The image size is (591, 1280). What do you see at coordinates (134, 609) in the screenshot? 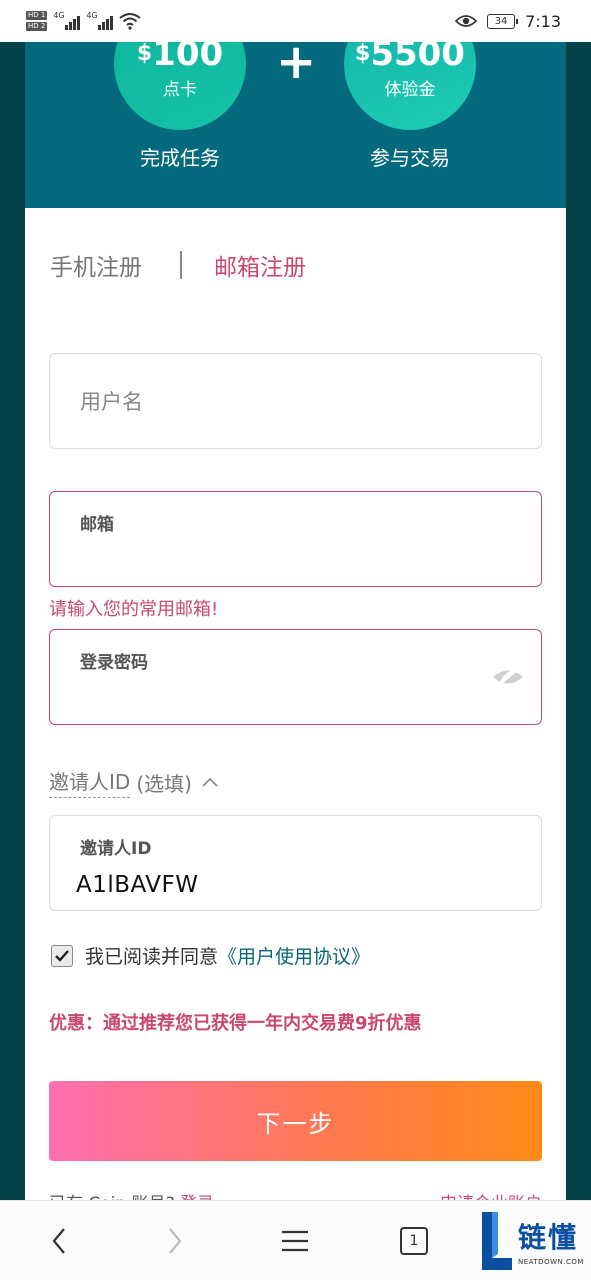
I see `email-error-message: 请输入您的常用邮箱!` at bounding box center [134, 609].